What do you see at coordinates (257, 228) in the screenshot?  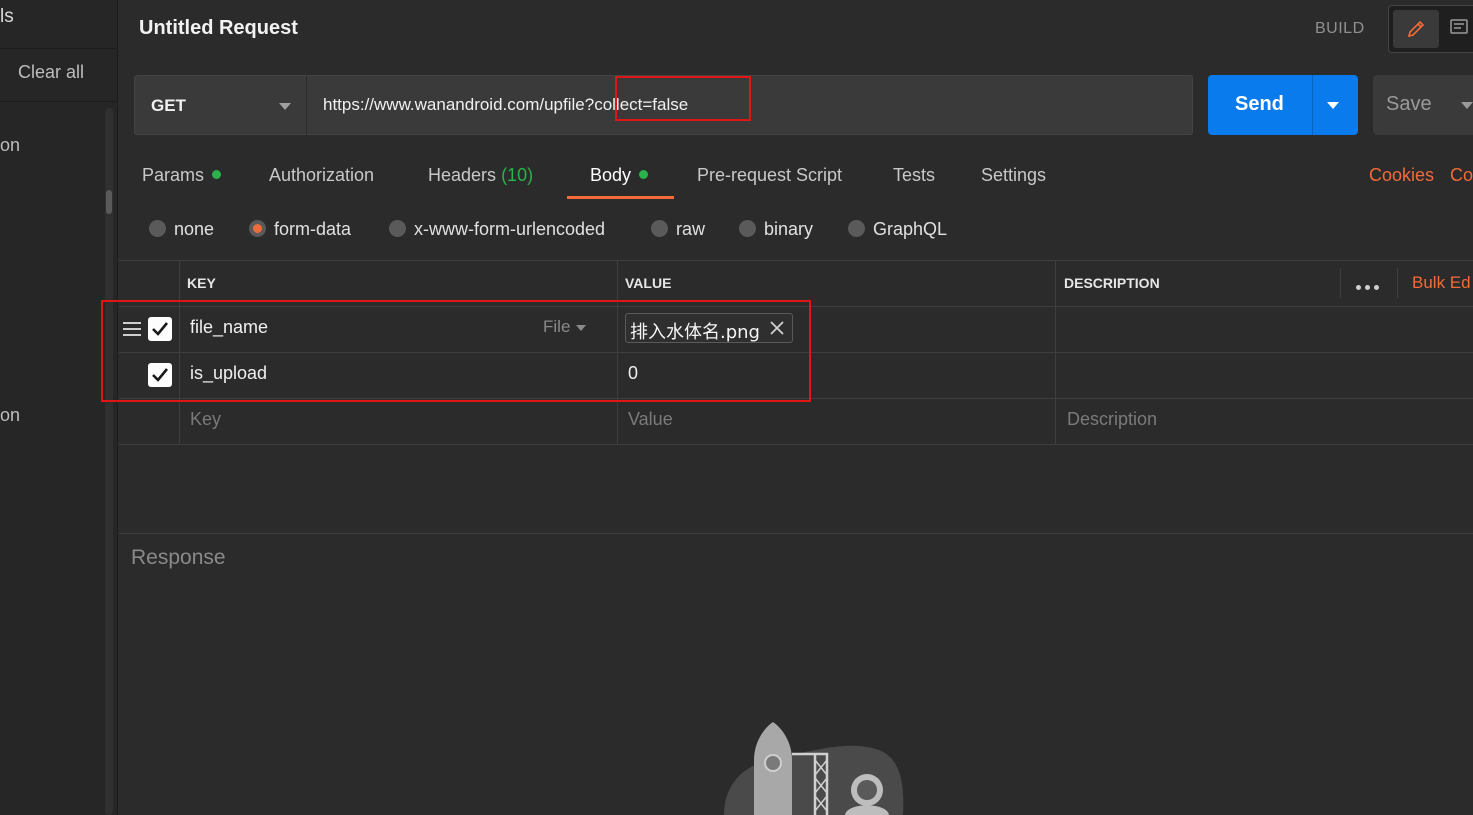 I see `radio-selected-icon` at bounding box center [257, 228].